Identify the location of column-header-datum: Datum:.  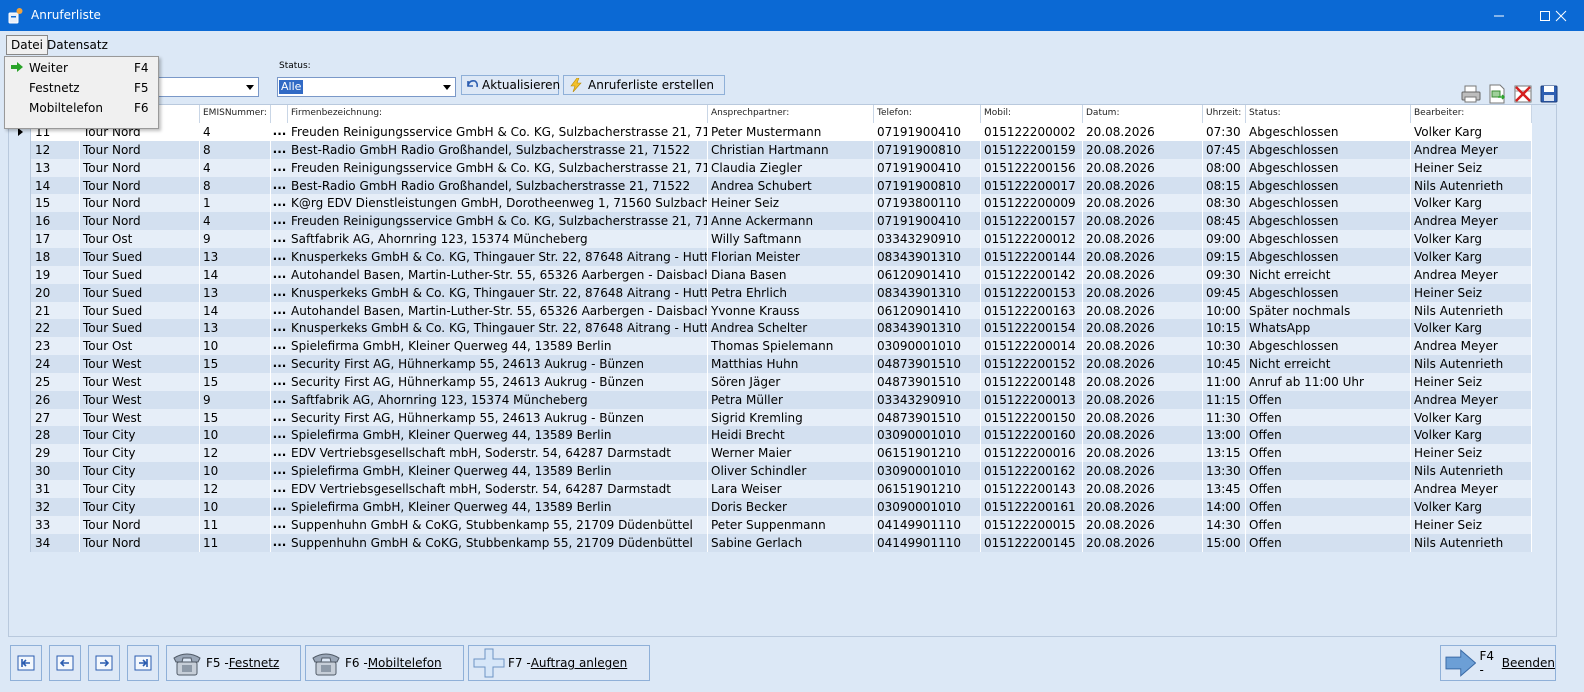
(1143, 114).